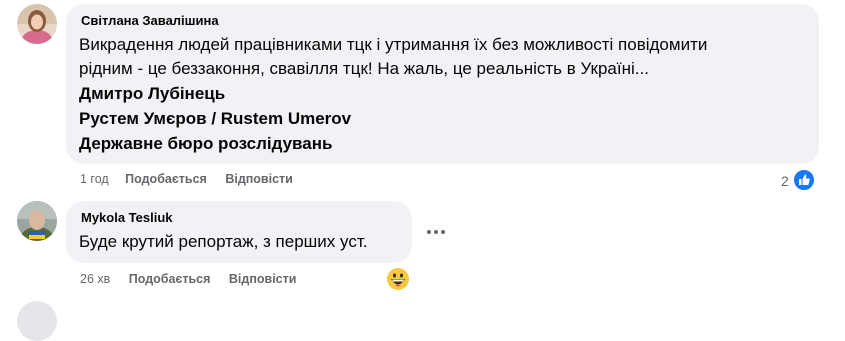 The height and width of the screenshot is (341, 845). I want to click on comment-actions: 1 год Подобається Відповісти, so click(186, 179).